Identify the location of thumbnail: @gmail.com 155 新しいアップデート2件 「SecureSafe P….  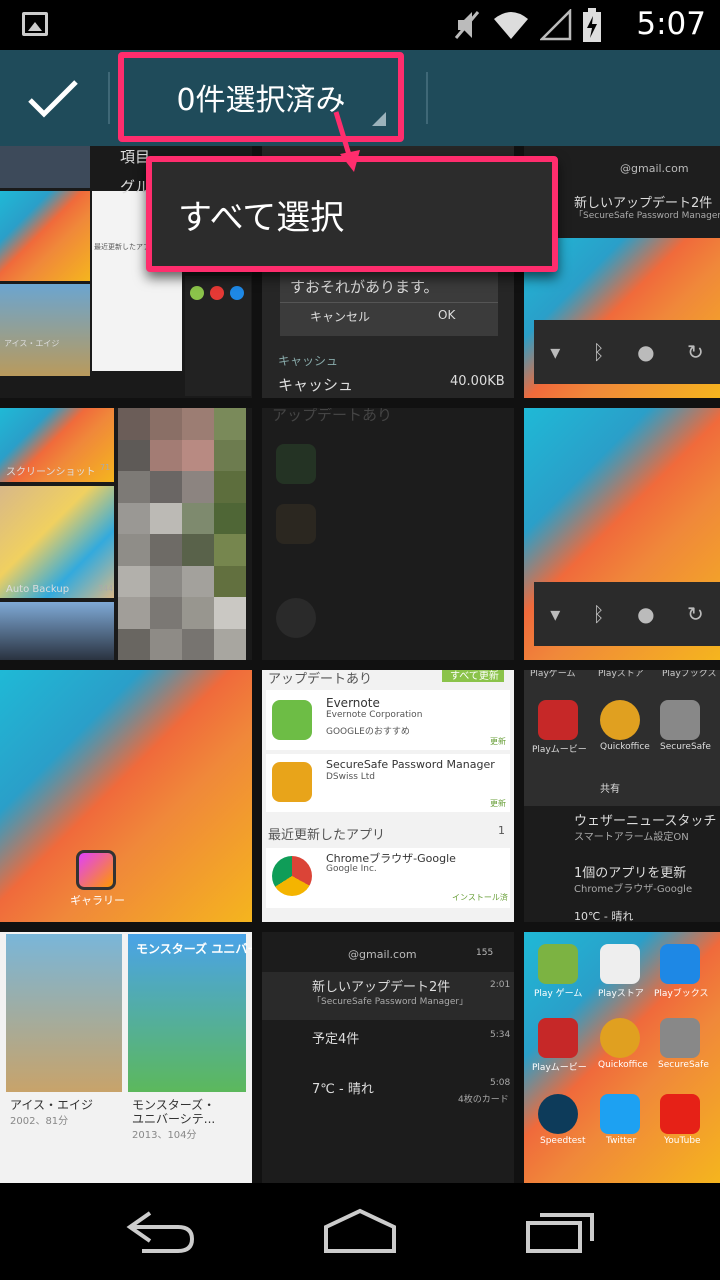
(388, 1057).